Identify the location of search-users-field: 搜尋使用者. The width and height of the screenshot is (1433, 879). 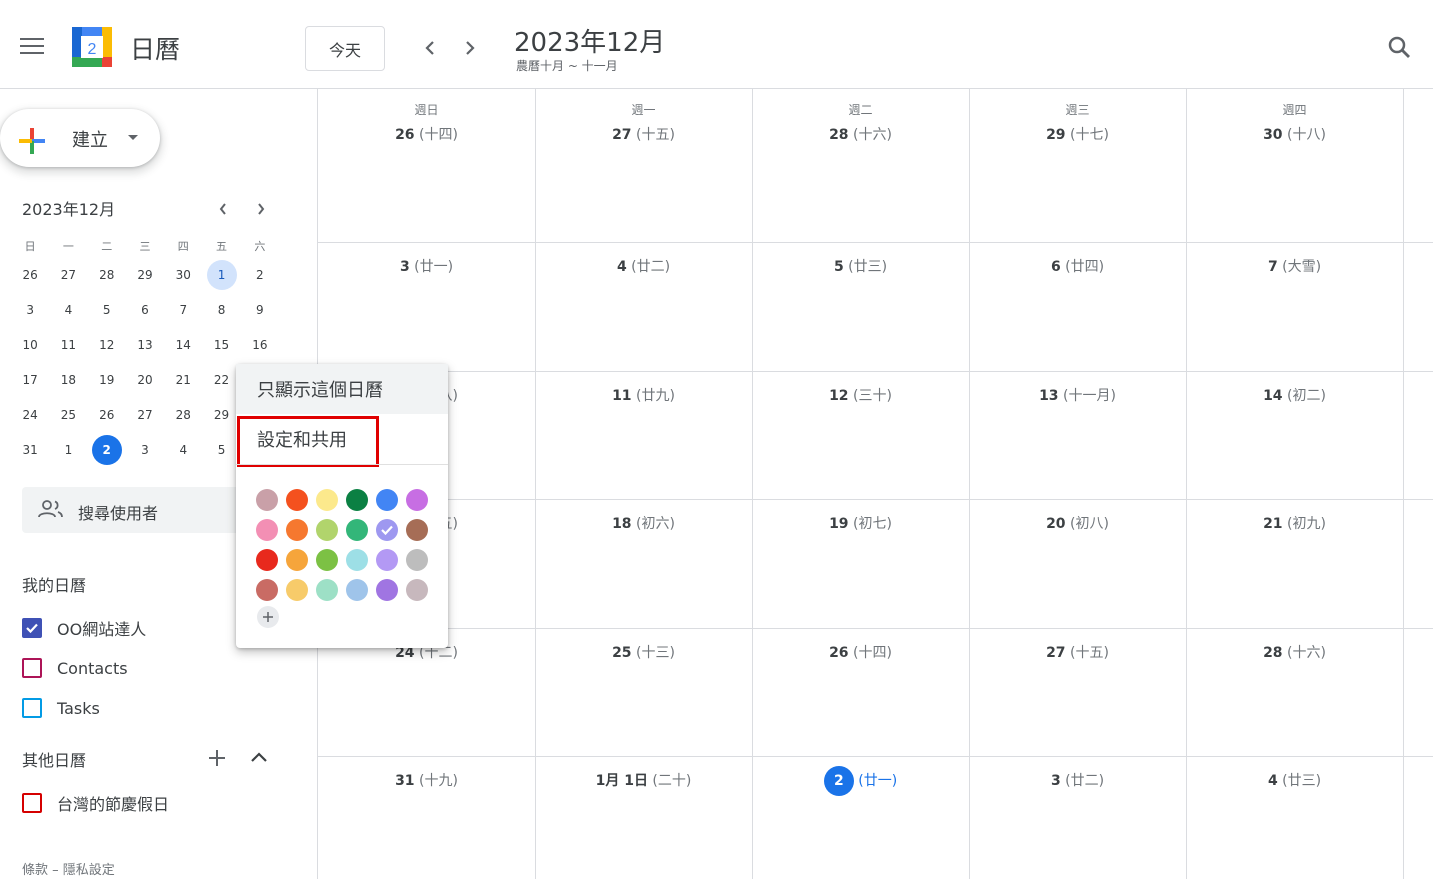
(137, 510).